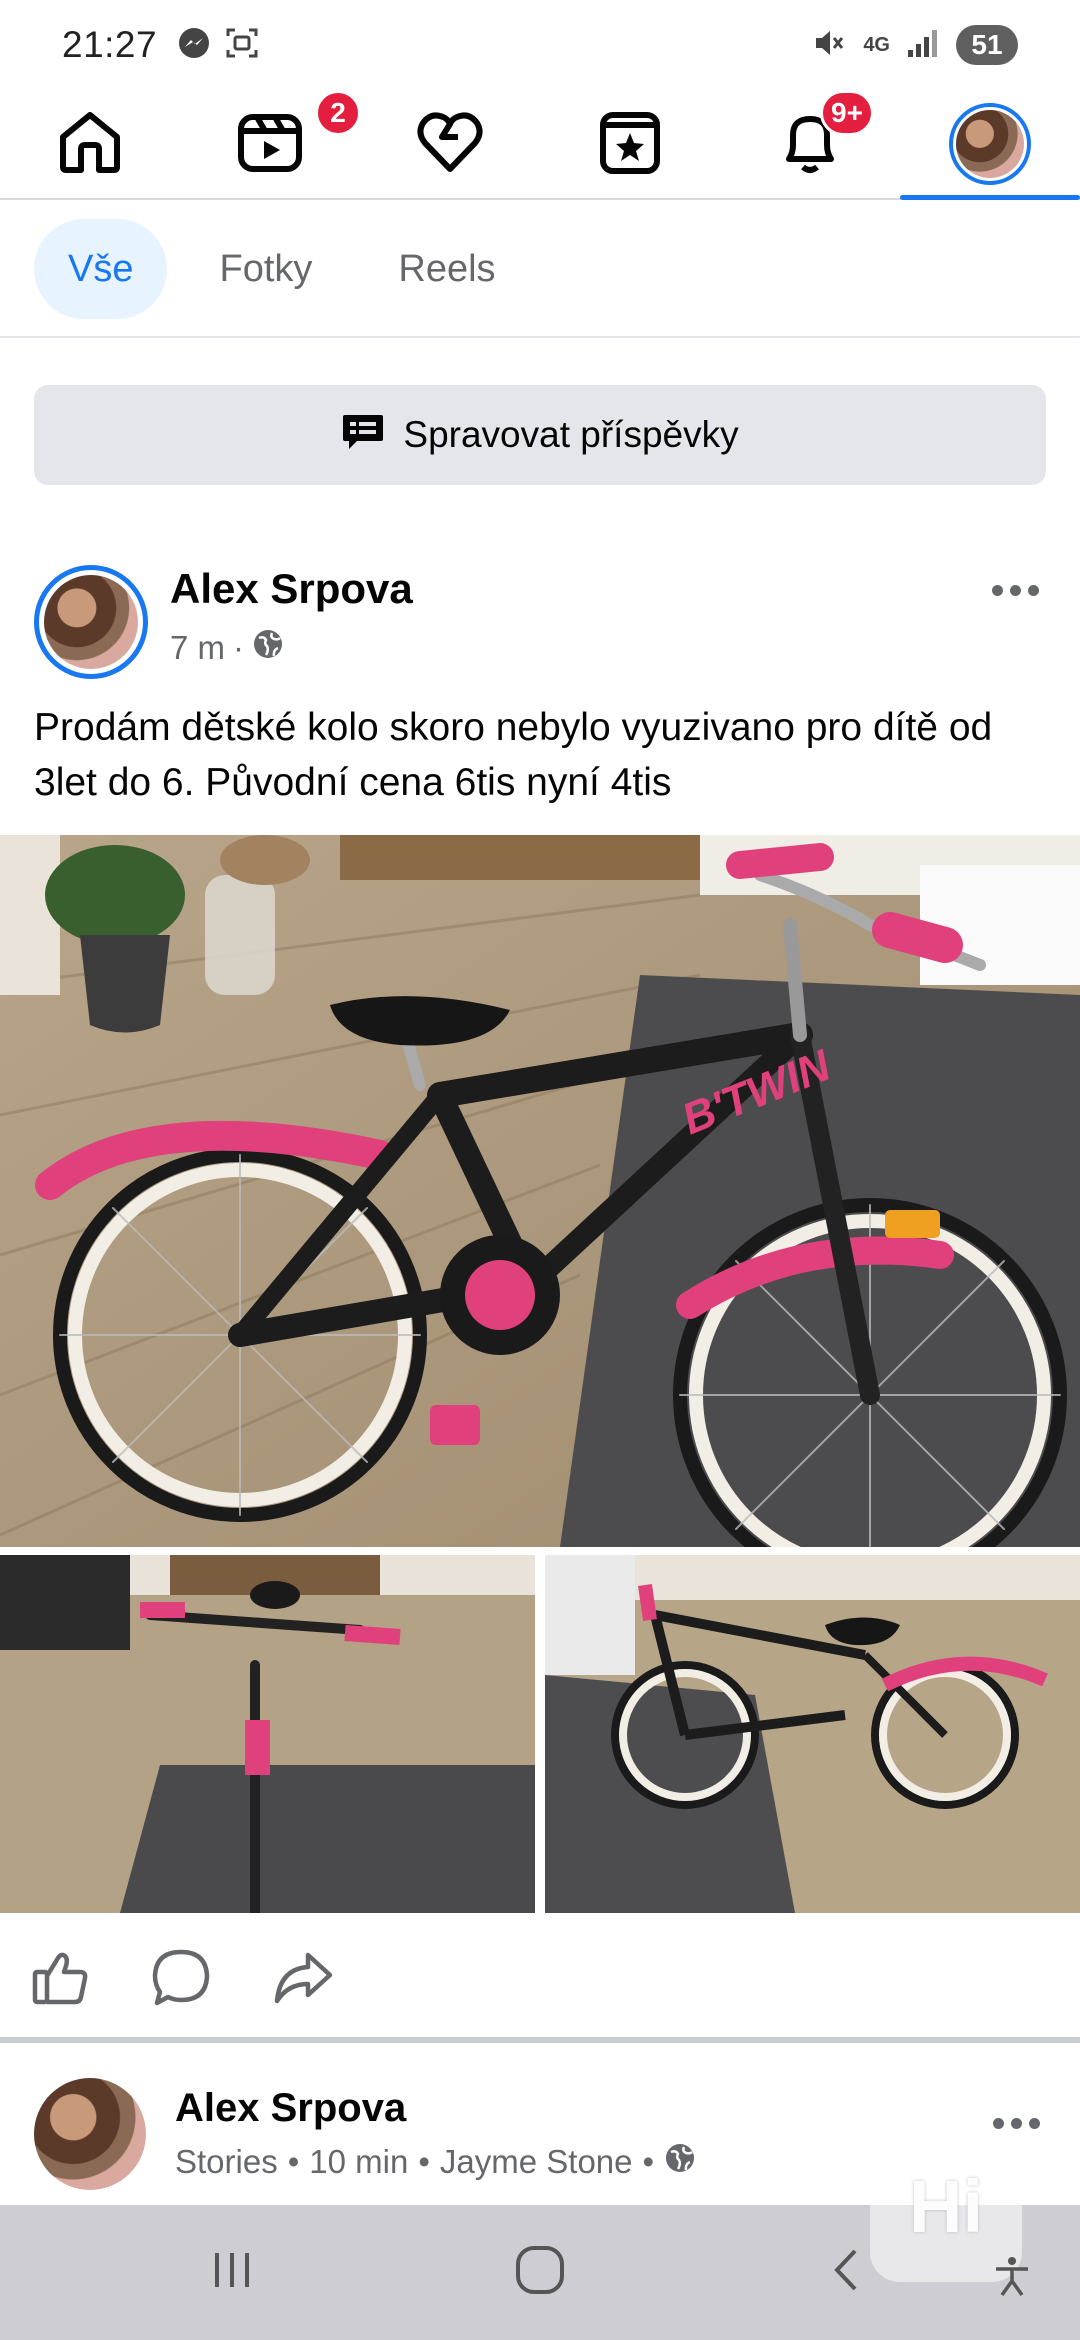 Image resolution: width=1080 pixels, height=2340 pixels. What do you see at coordinates (536, 2162) in the screenshot?
I see `post2-tagged: Jayme Stone` at bounding box center [536, 2162].